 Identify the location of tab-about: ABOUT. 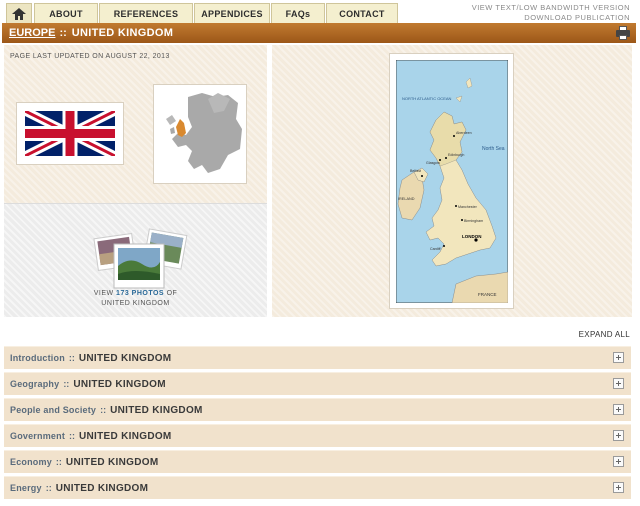
(66, 13).